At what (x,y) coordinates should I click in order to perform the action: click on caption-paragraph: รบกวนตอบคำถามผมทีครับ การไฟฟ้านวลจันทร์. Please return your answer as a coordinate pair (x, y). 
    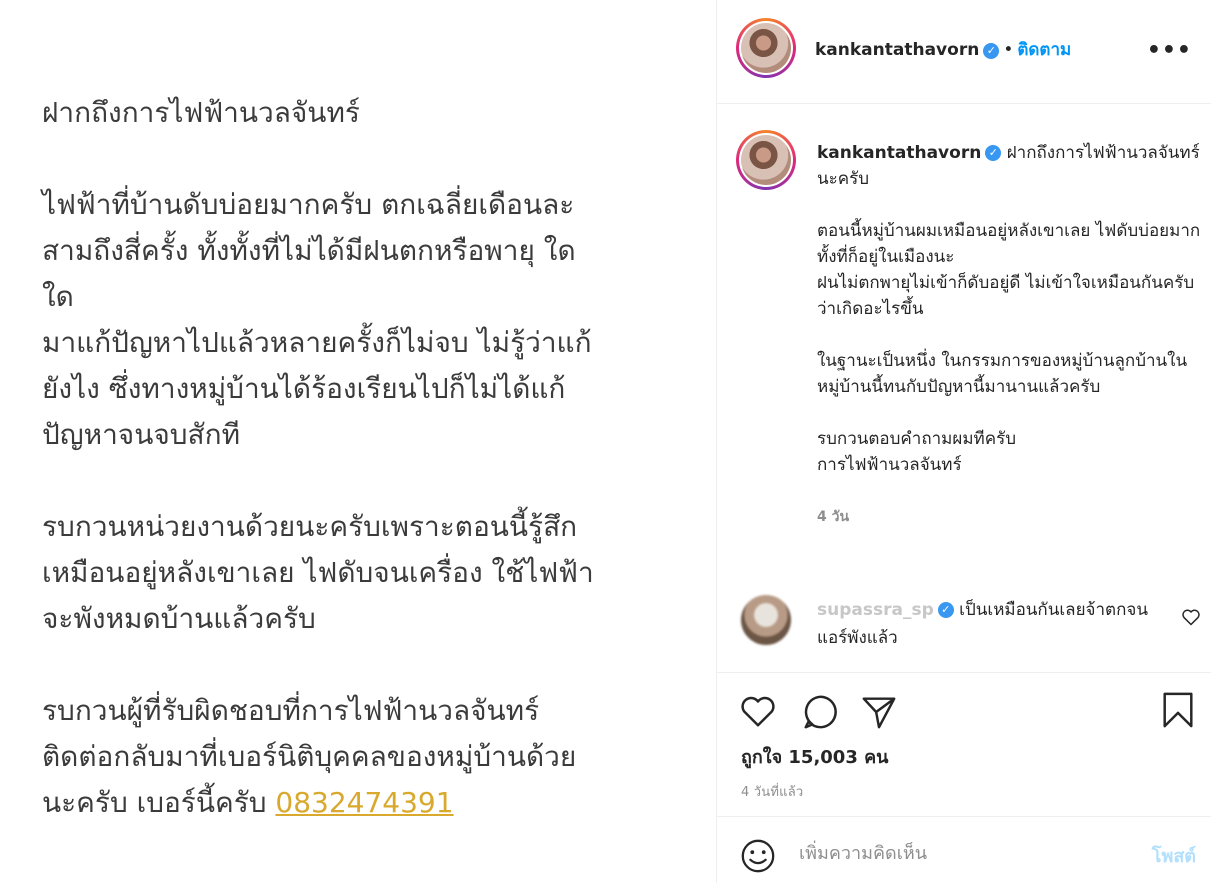
    Looking at the image, I should click on (917, 452).